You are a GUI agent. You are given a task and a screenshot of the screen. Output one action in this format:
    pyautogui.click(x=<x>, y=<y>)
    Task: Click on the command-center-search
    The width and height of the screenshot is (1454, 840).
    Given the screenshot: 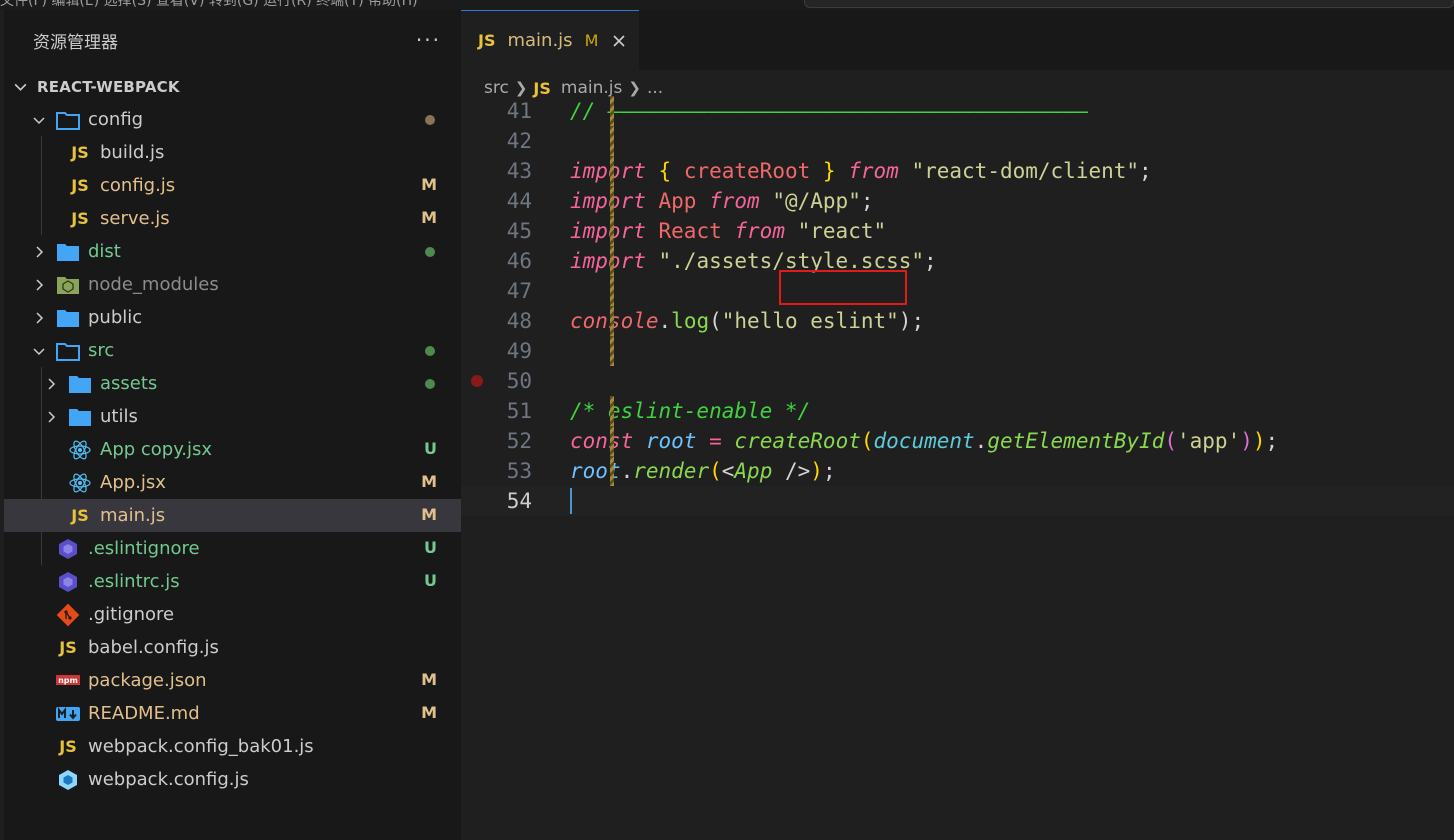 What is the action you would take?
    pyautogui.click(x=1129, y=4)
    